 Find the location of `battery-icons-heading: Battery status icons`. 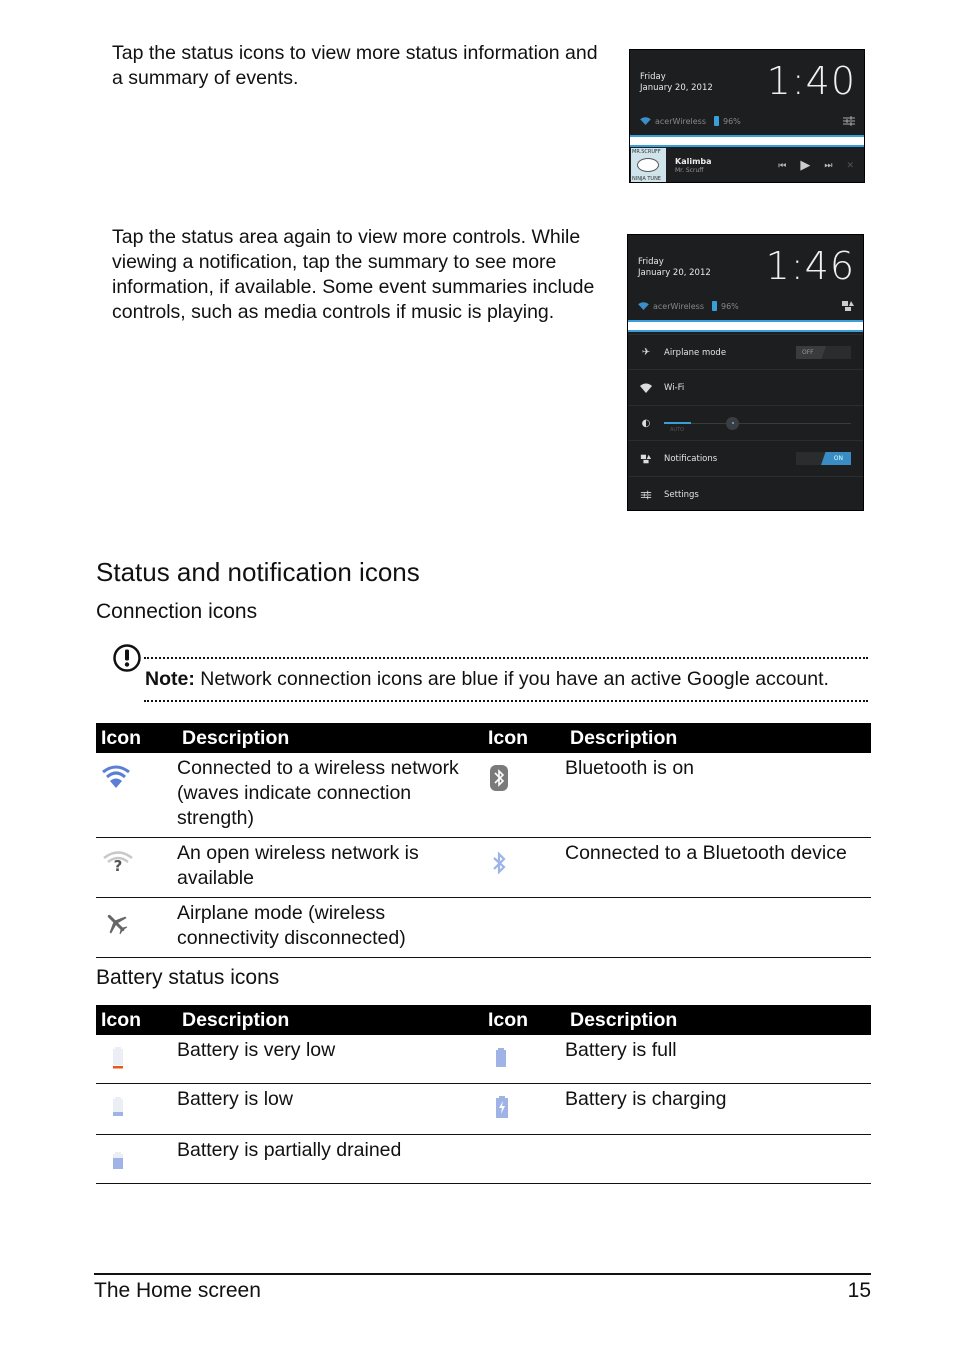

battery-icons-heading: Battery status icons is located at coordinates (188, 977).